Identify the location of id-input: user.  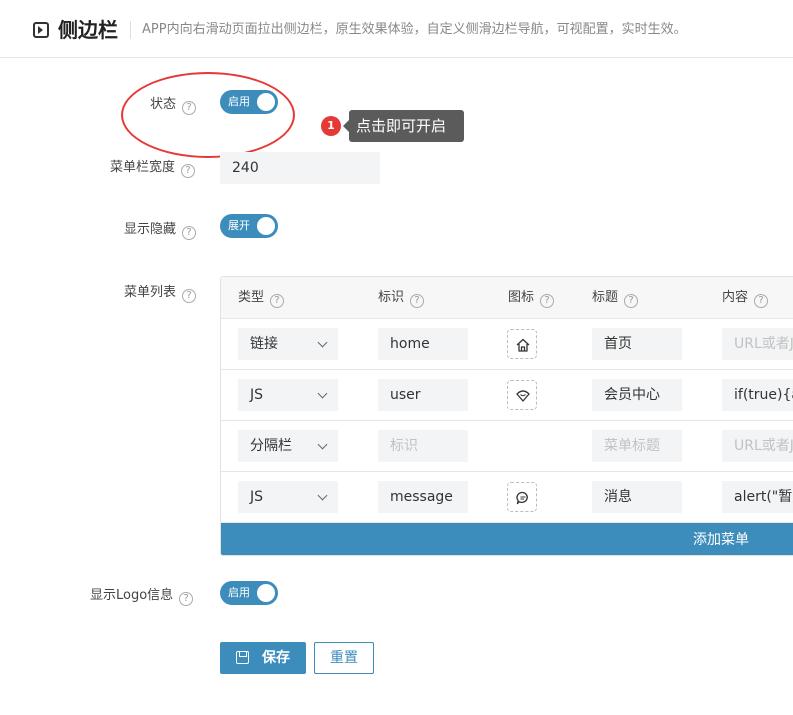
(423, 395).